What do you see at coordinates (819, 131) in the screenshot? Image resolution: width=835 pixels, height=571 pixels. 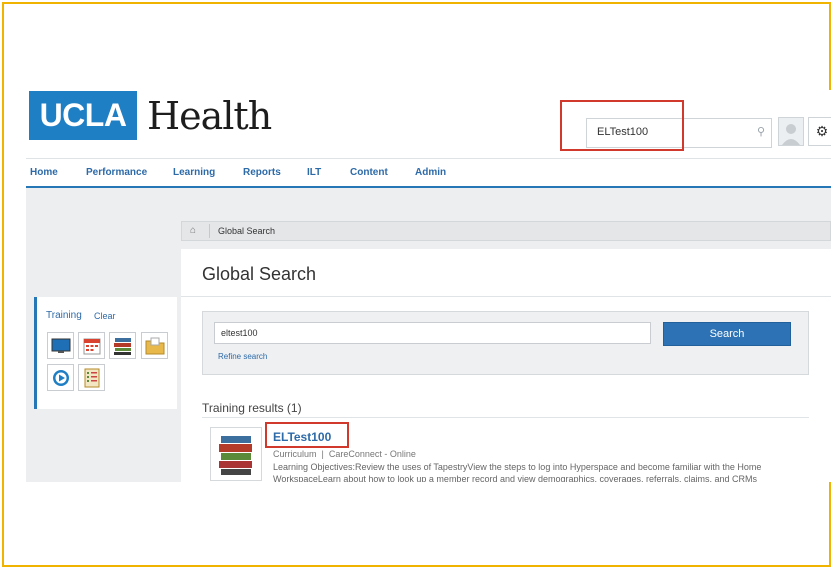 I see `gear-icon: ⚙` at bounding box center [819, 131].